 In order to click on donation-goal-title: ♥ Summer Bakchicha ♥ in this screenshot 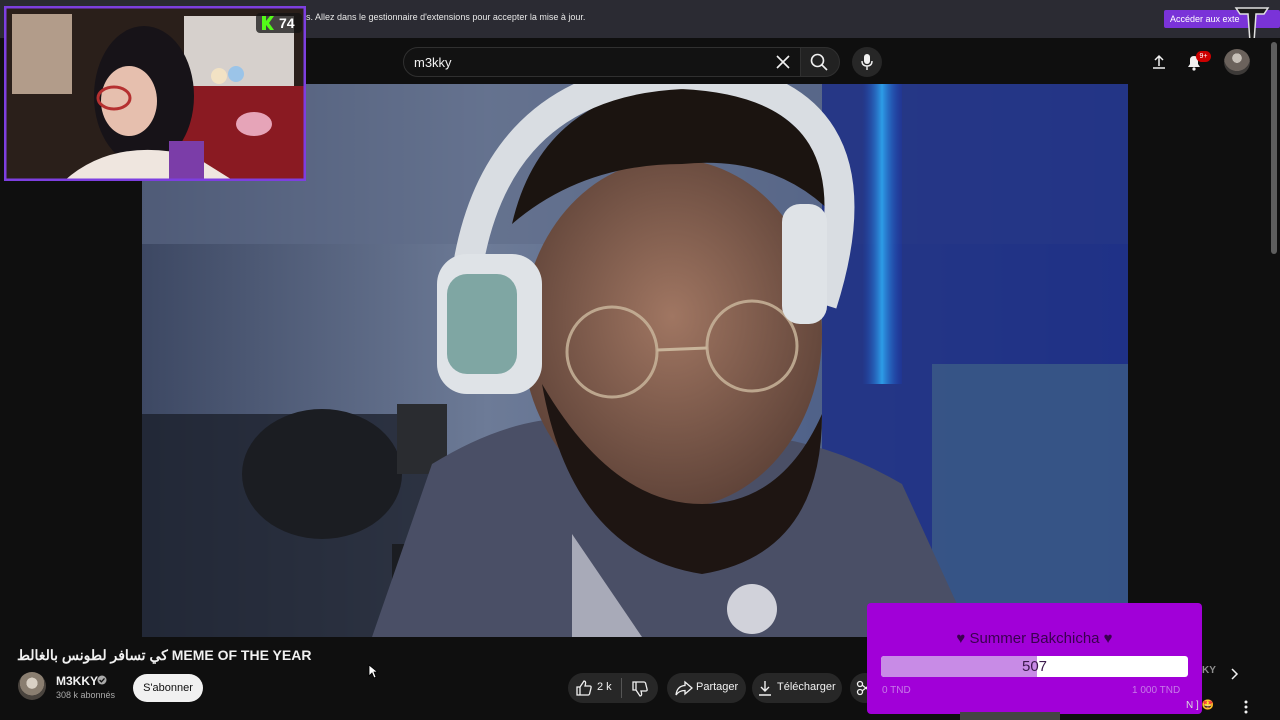, I will do `click(1034, 638)`.